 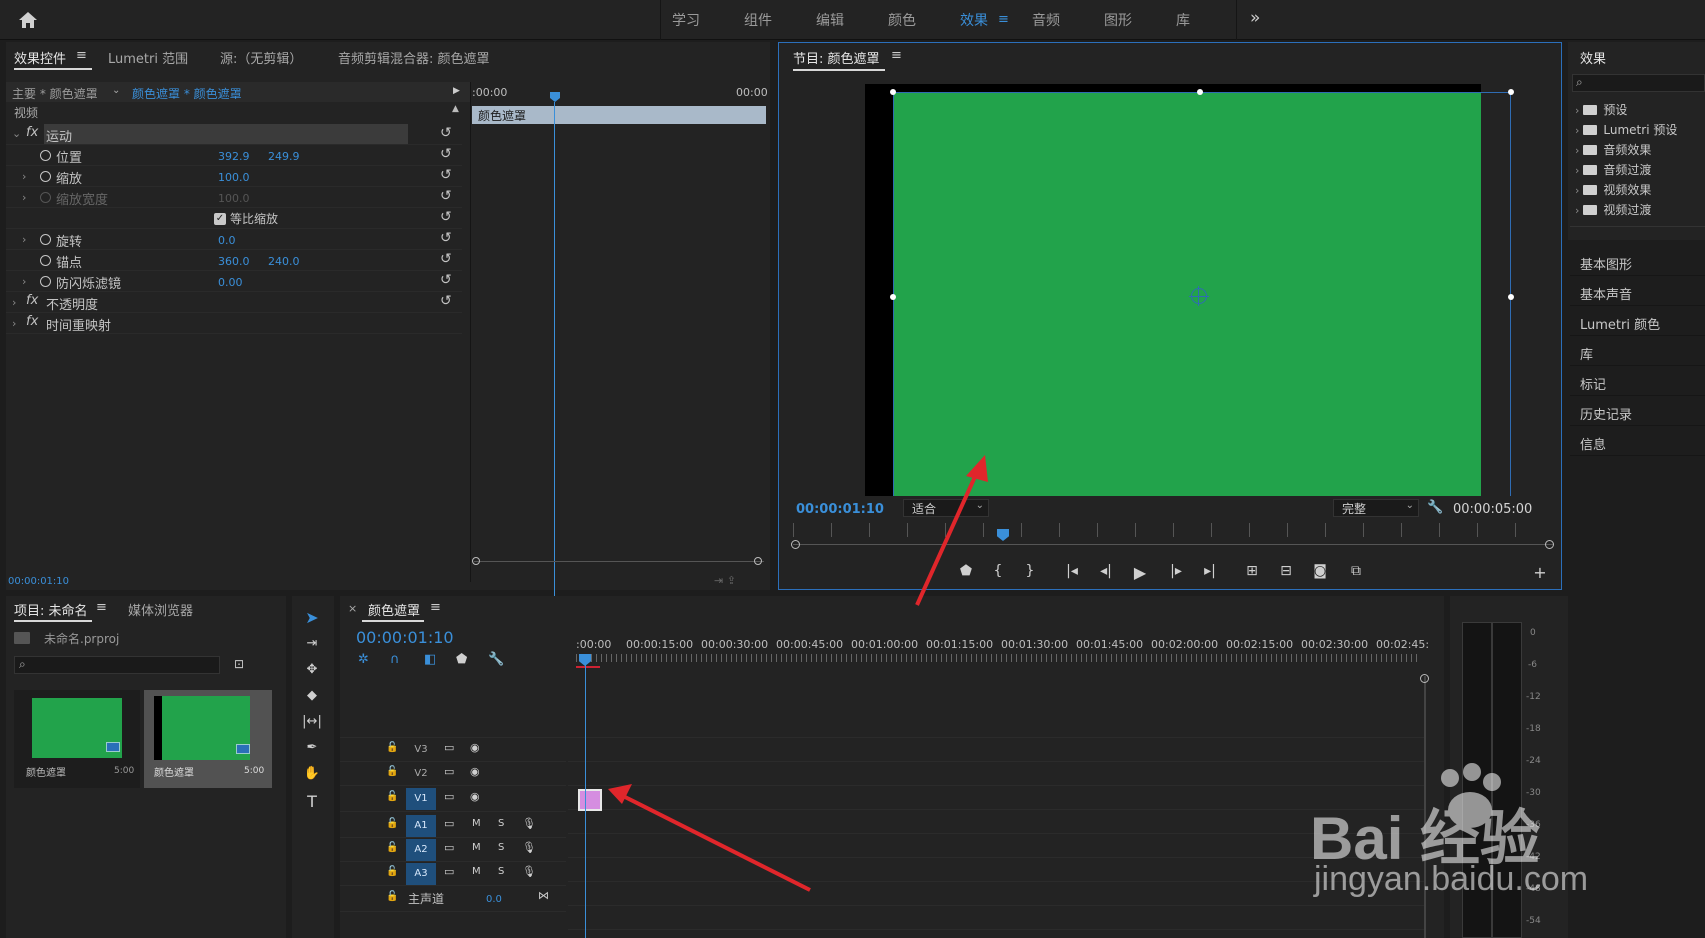 I want to click on paw-icon, so click(x=1468, y=800).